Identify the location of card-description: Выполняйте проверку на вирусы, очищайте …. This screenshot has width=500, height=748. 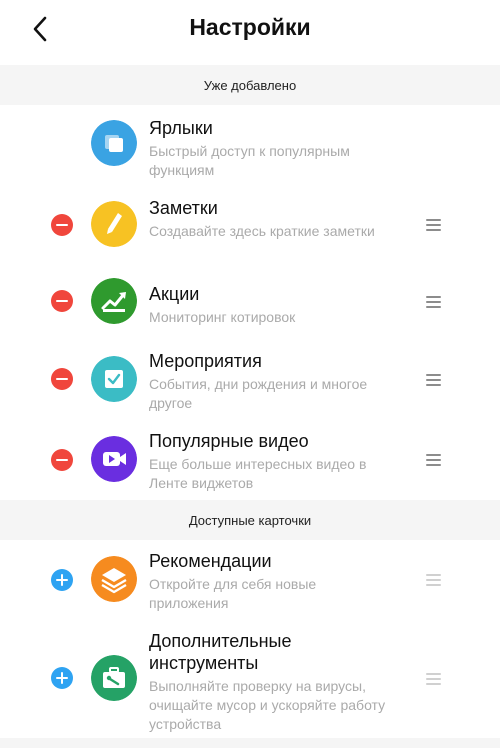
(267, 705).